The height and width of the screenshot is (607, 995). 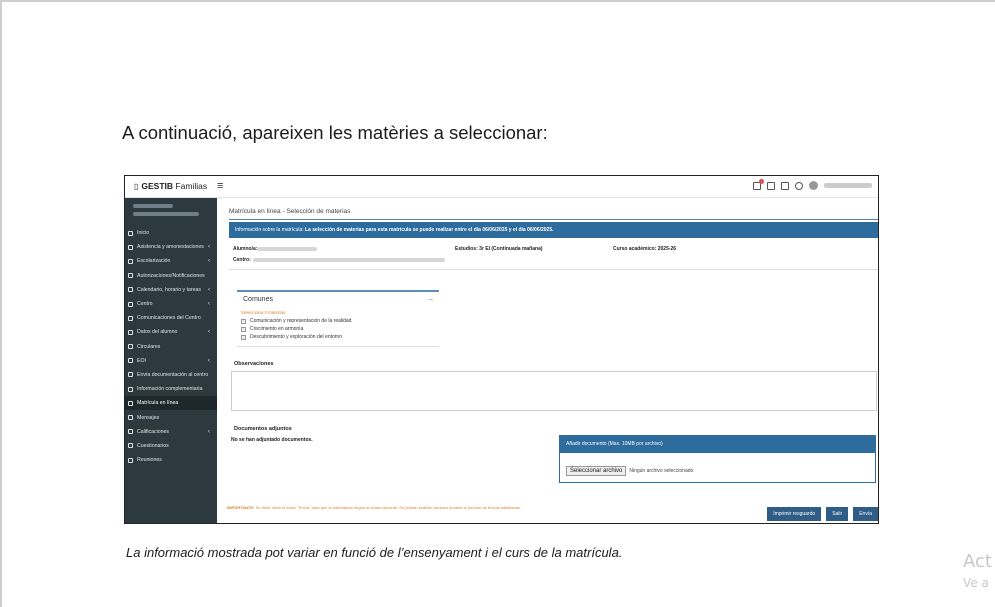 What do you see at coordinates (153, 431) in the screenshot?
I see `sidebar-item-label: Calificaciones` at bounding box center [153, 431].